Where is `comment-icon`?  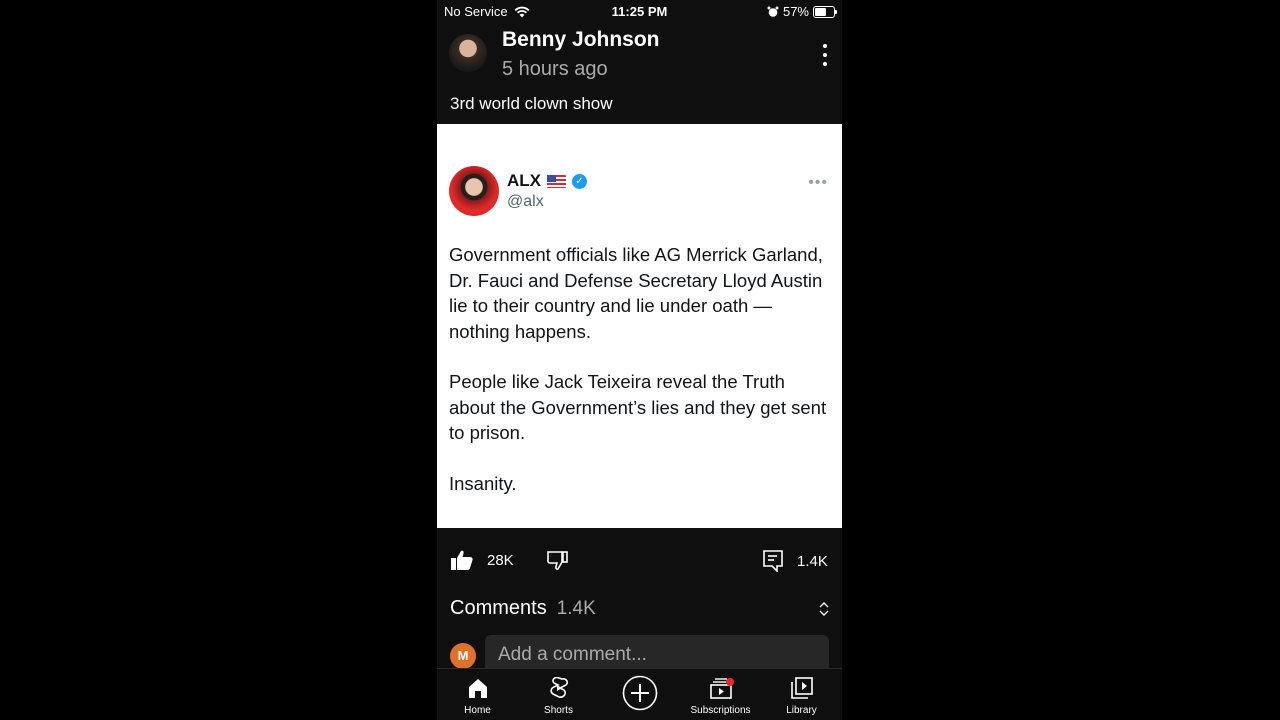
comment-icon is located at coordinates (773, 561).